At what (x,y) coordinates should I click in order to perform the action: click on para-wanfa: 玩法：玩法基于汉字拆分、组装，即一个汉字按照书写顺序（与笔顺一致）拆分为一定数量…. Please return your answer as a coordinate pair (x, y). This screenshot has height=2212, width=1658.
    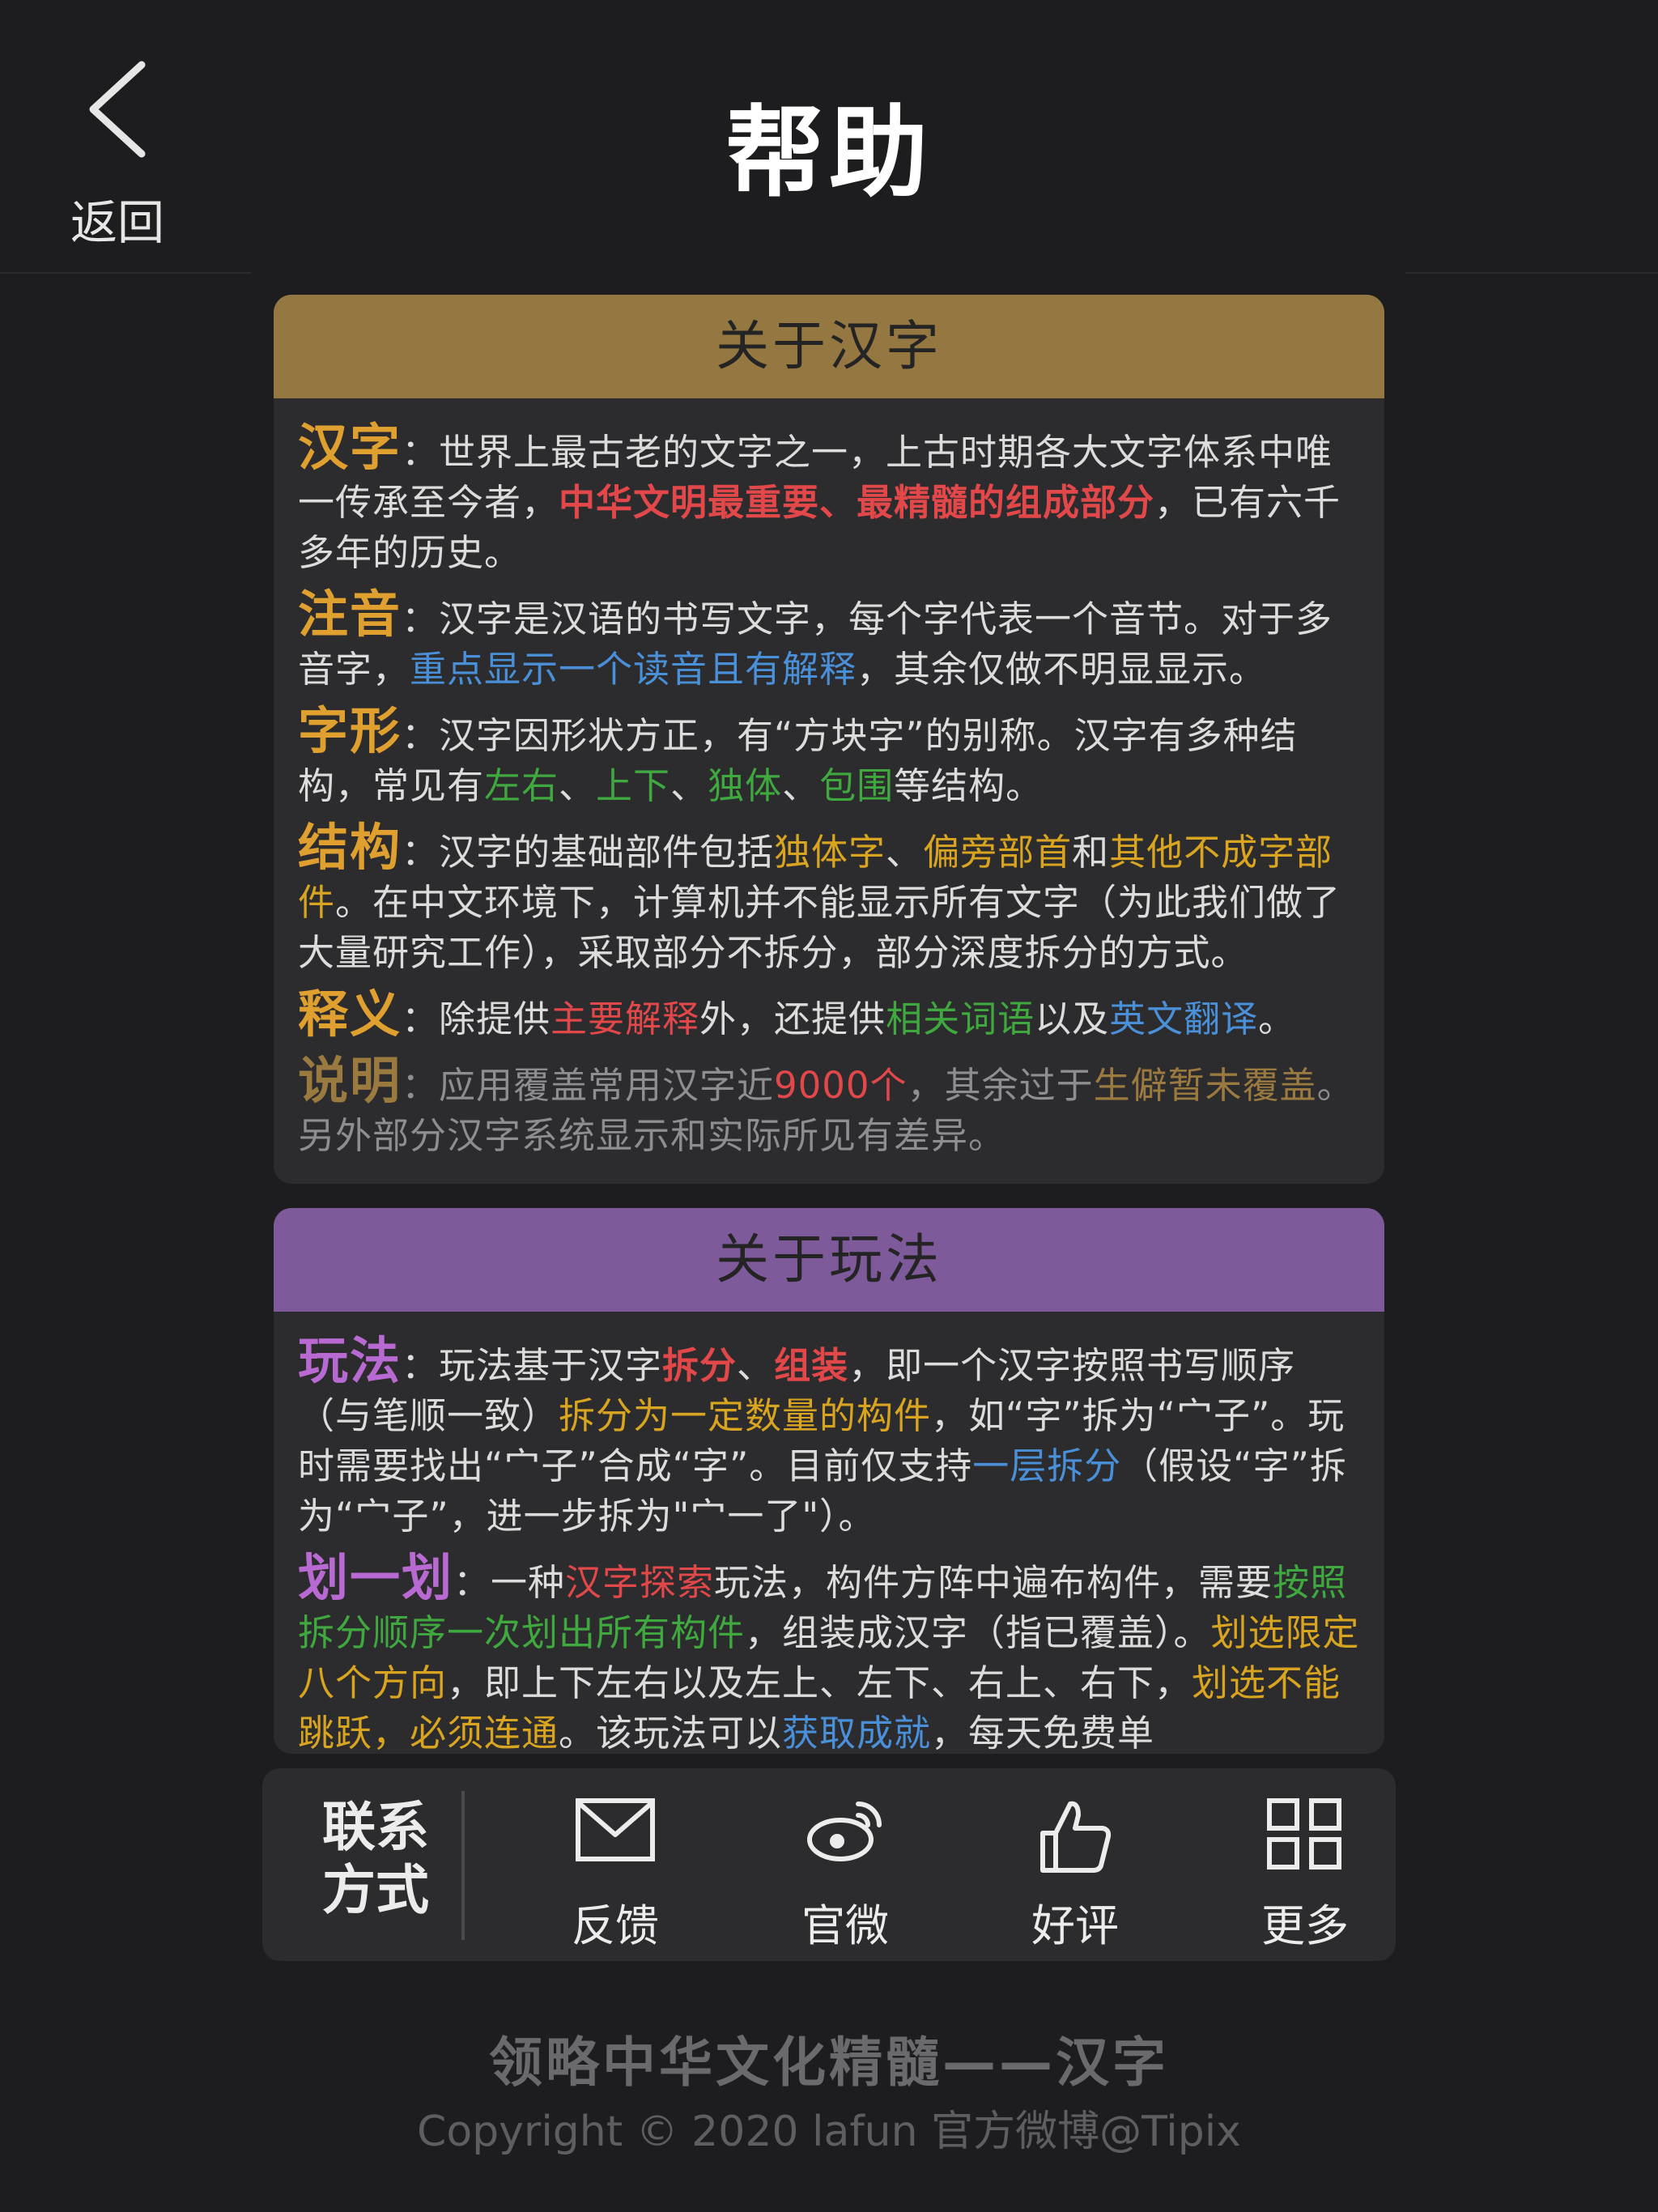
    Looking at the image, I should click on (822, 1435).